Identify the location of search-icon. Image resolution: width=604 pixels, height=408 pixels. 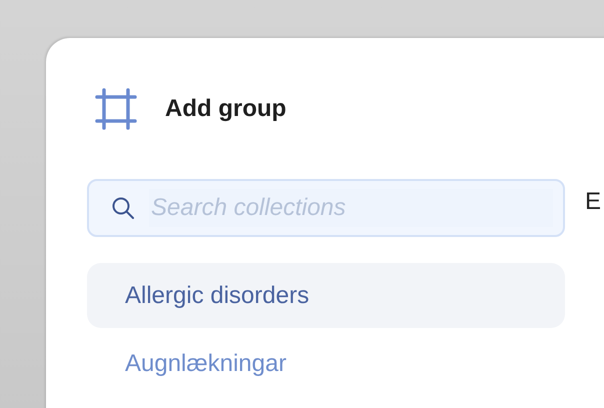
(123, 208).